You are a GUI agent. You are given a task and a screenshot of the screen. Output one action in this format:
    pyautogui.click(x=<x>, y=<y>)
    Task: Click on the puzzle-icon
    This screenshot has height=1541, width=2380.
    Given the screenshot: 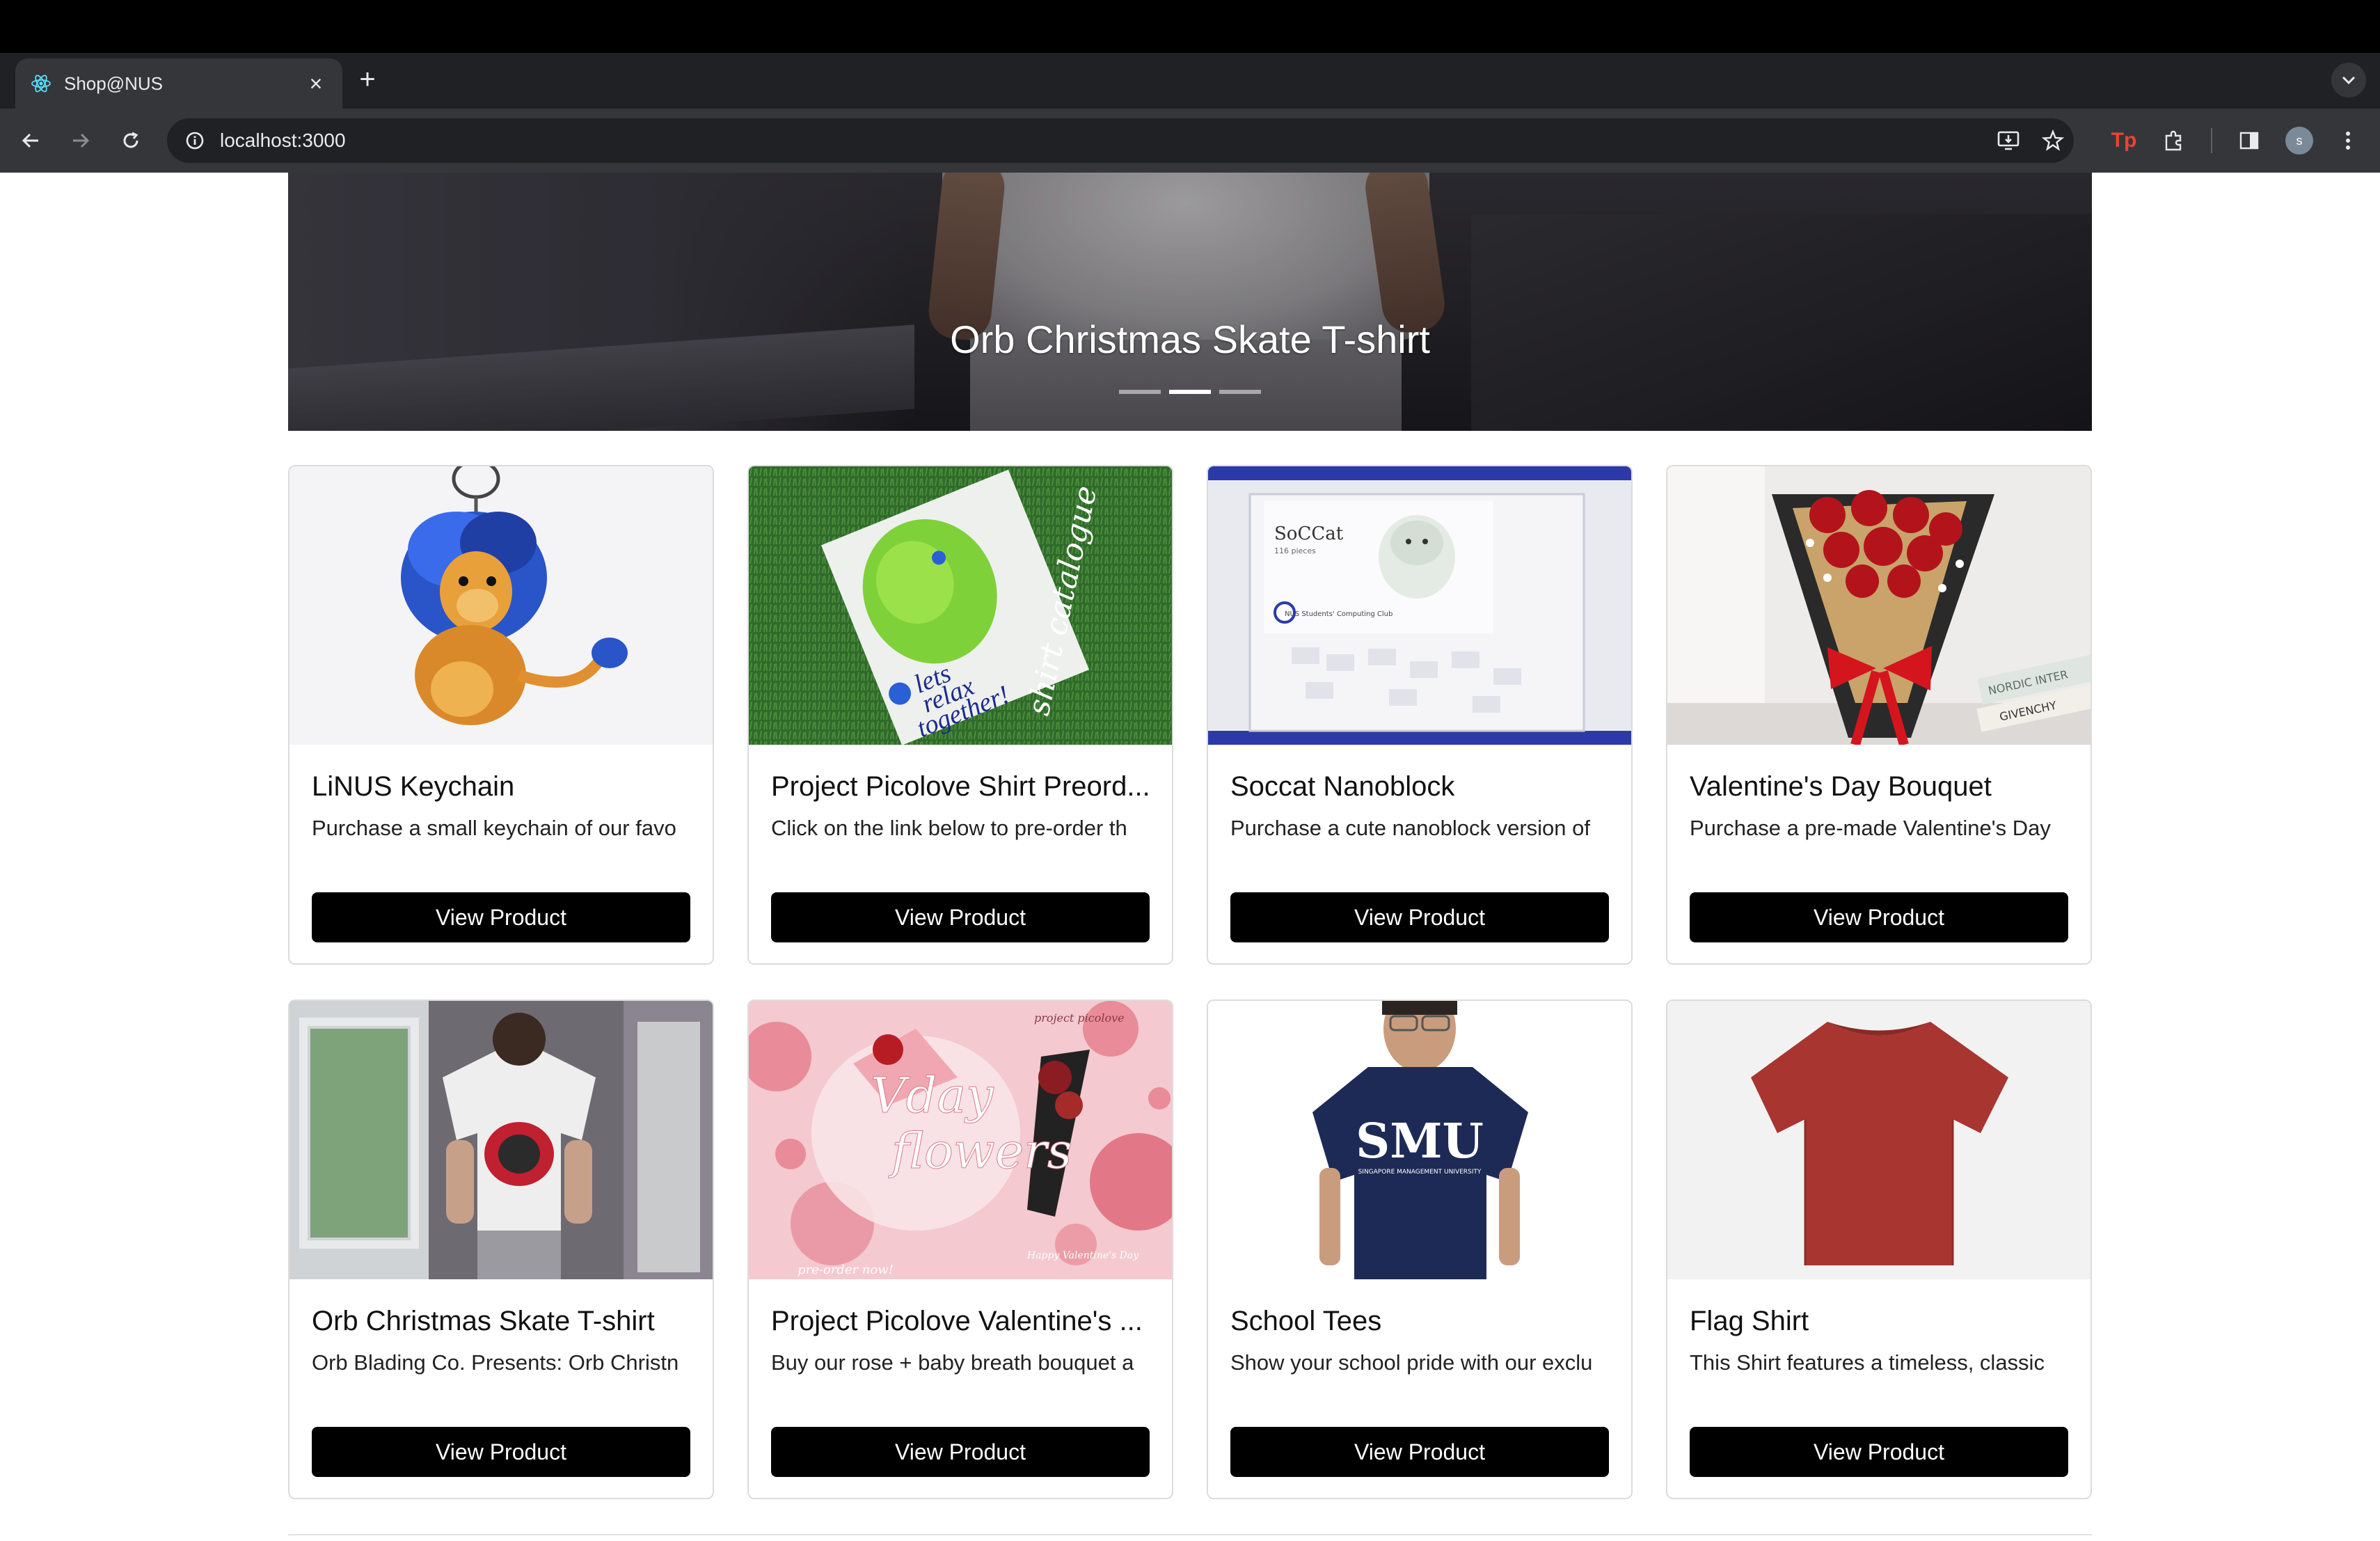 What is the action you would take?
    pyautogui.click(x=2174, y=140)
    